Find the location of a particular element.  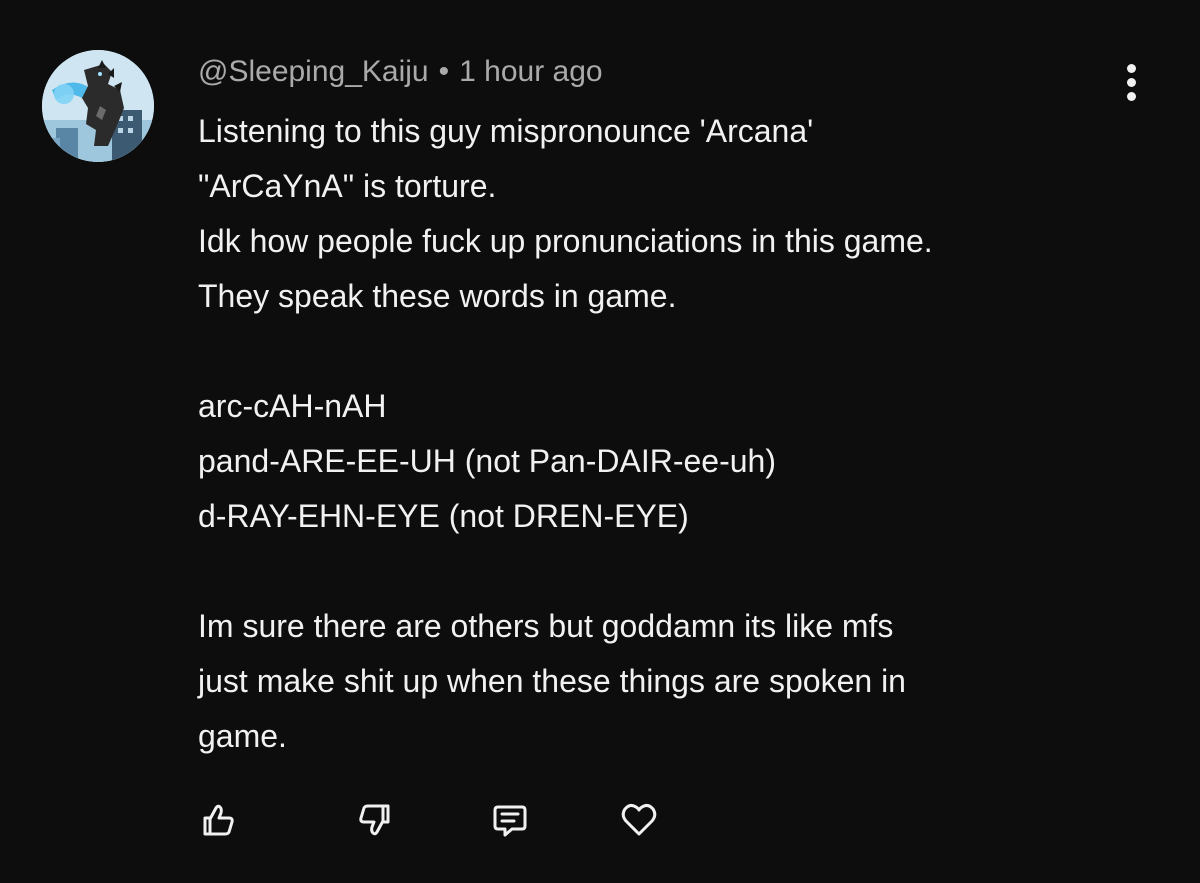

comment-icon is located at coordinates (510, 821).